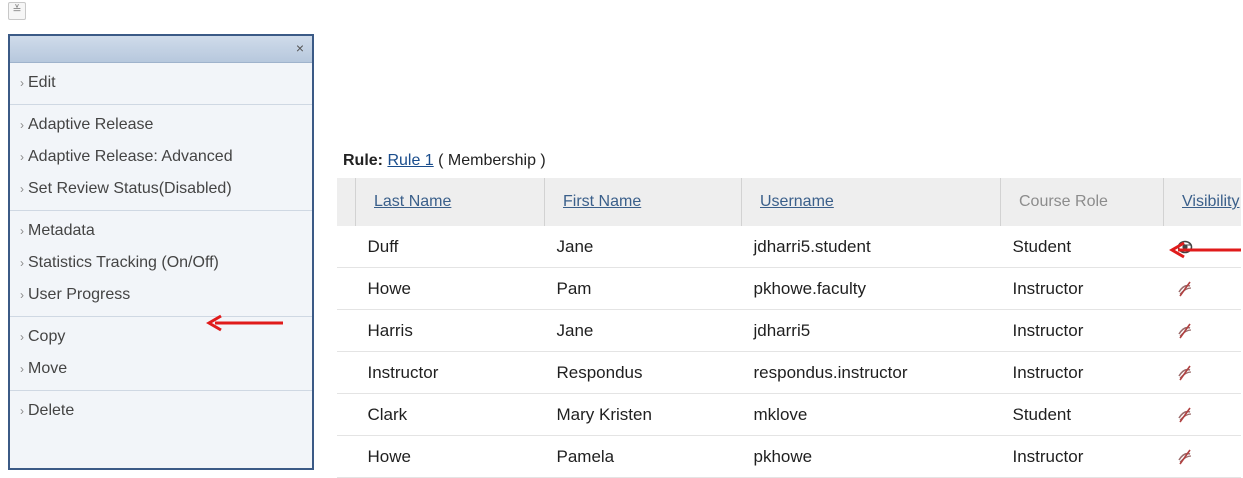  What do you see at coordinates (1211, 201) in the screenshot?
I see `sort-visibility-link: Visibility` at bounding box center [1211, 201].